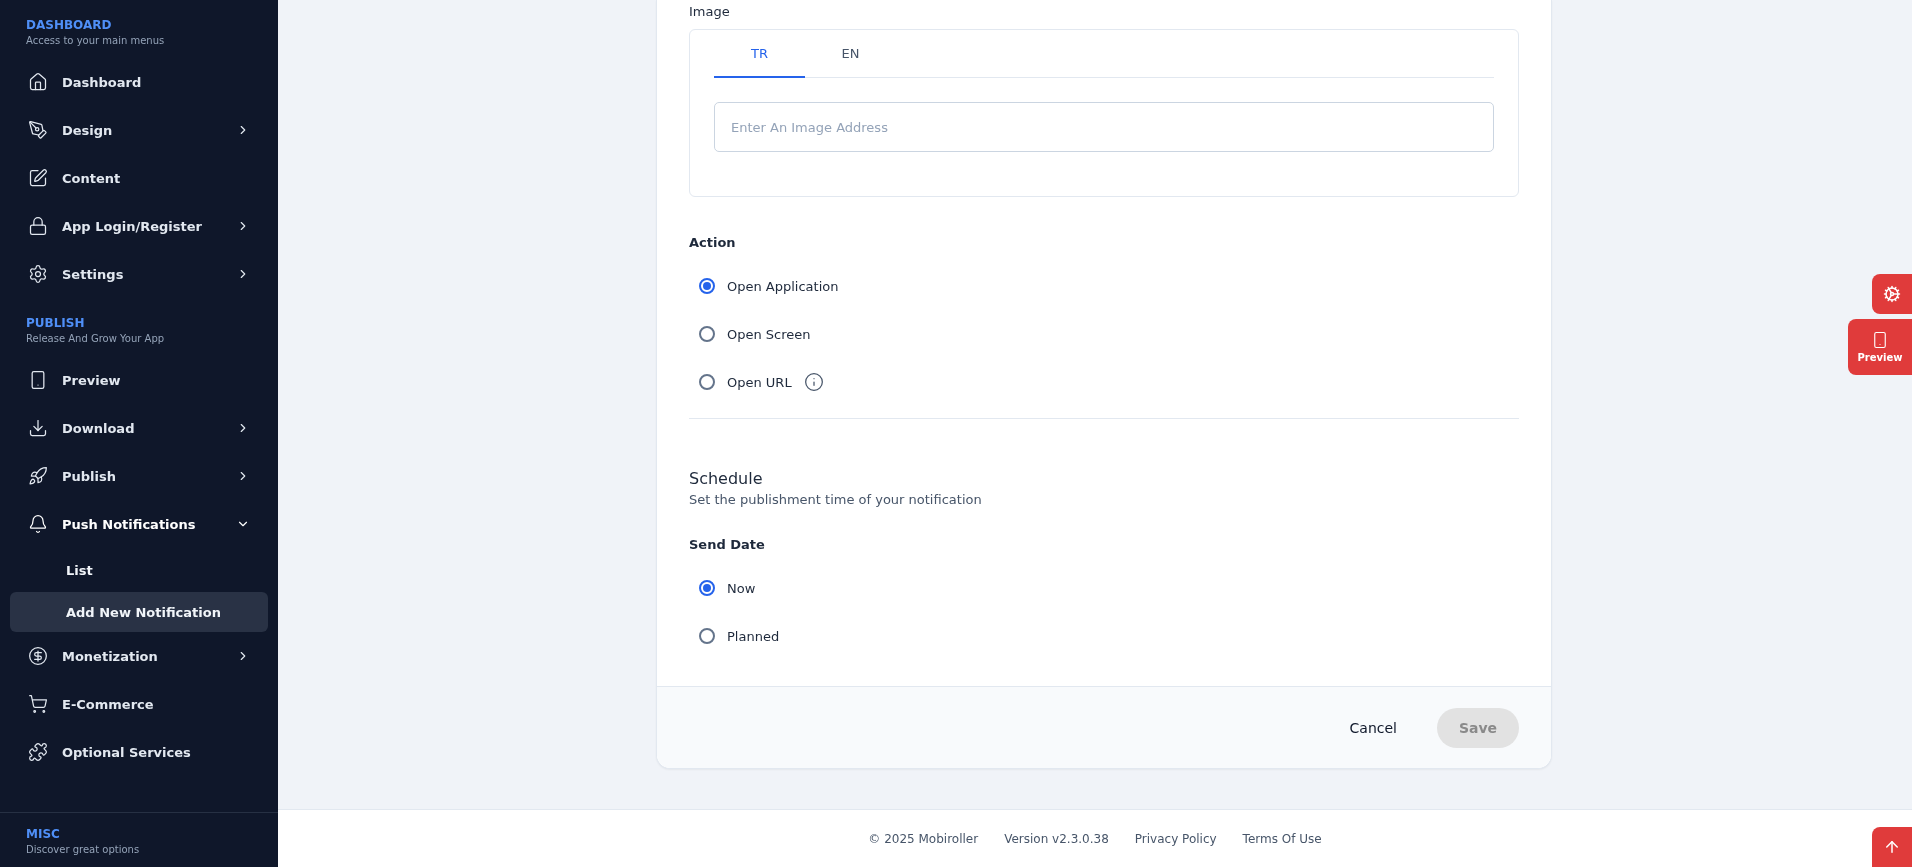  What do you see at coordinates (813, 382) in the screenshot?
I see `info-icon` at bounding box center [813, 382].